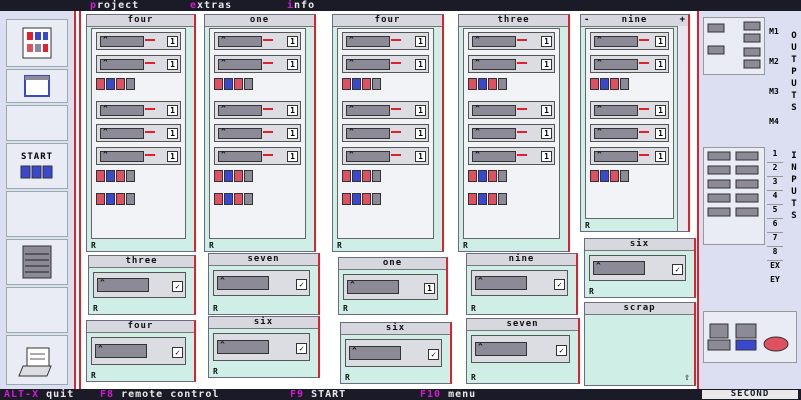  I want to click on scroll-up-icon: ⇧, so click(687, 377).